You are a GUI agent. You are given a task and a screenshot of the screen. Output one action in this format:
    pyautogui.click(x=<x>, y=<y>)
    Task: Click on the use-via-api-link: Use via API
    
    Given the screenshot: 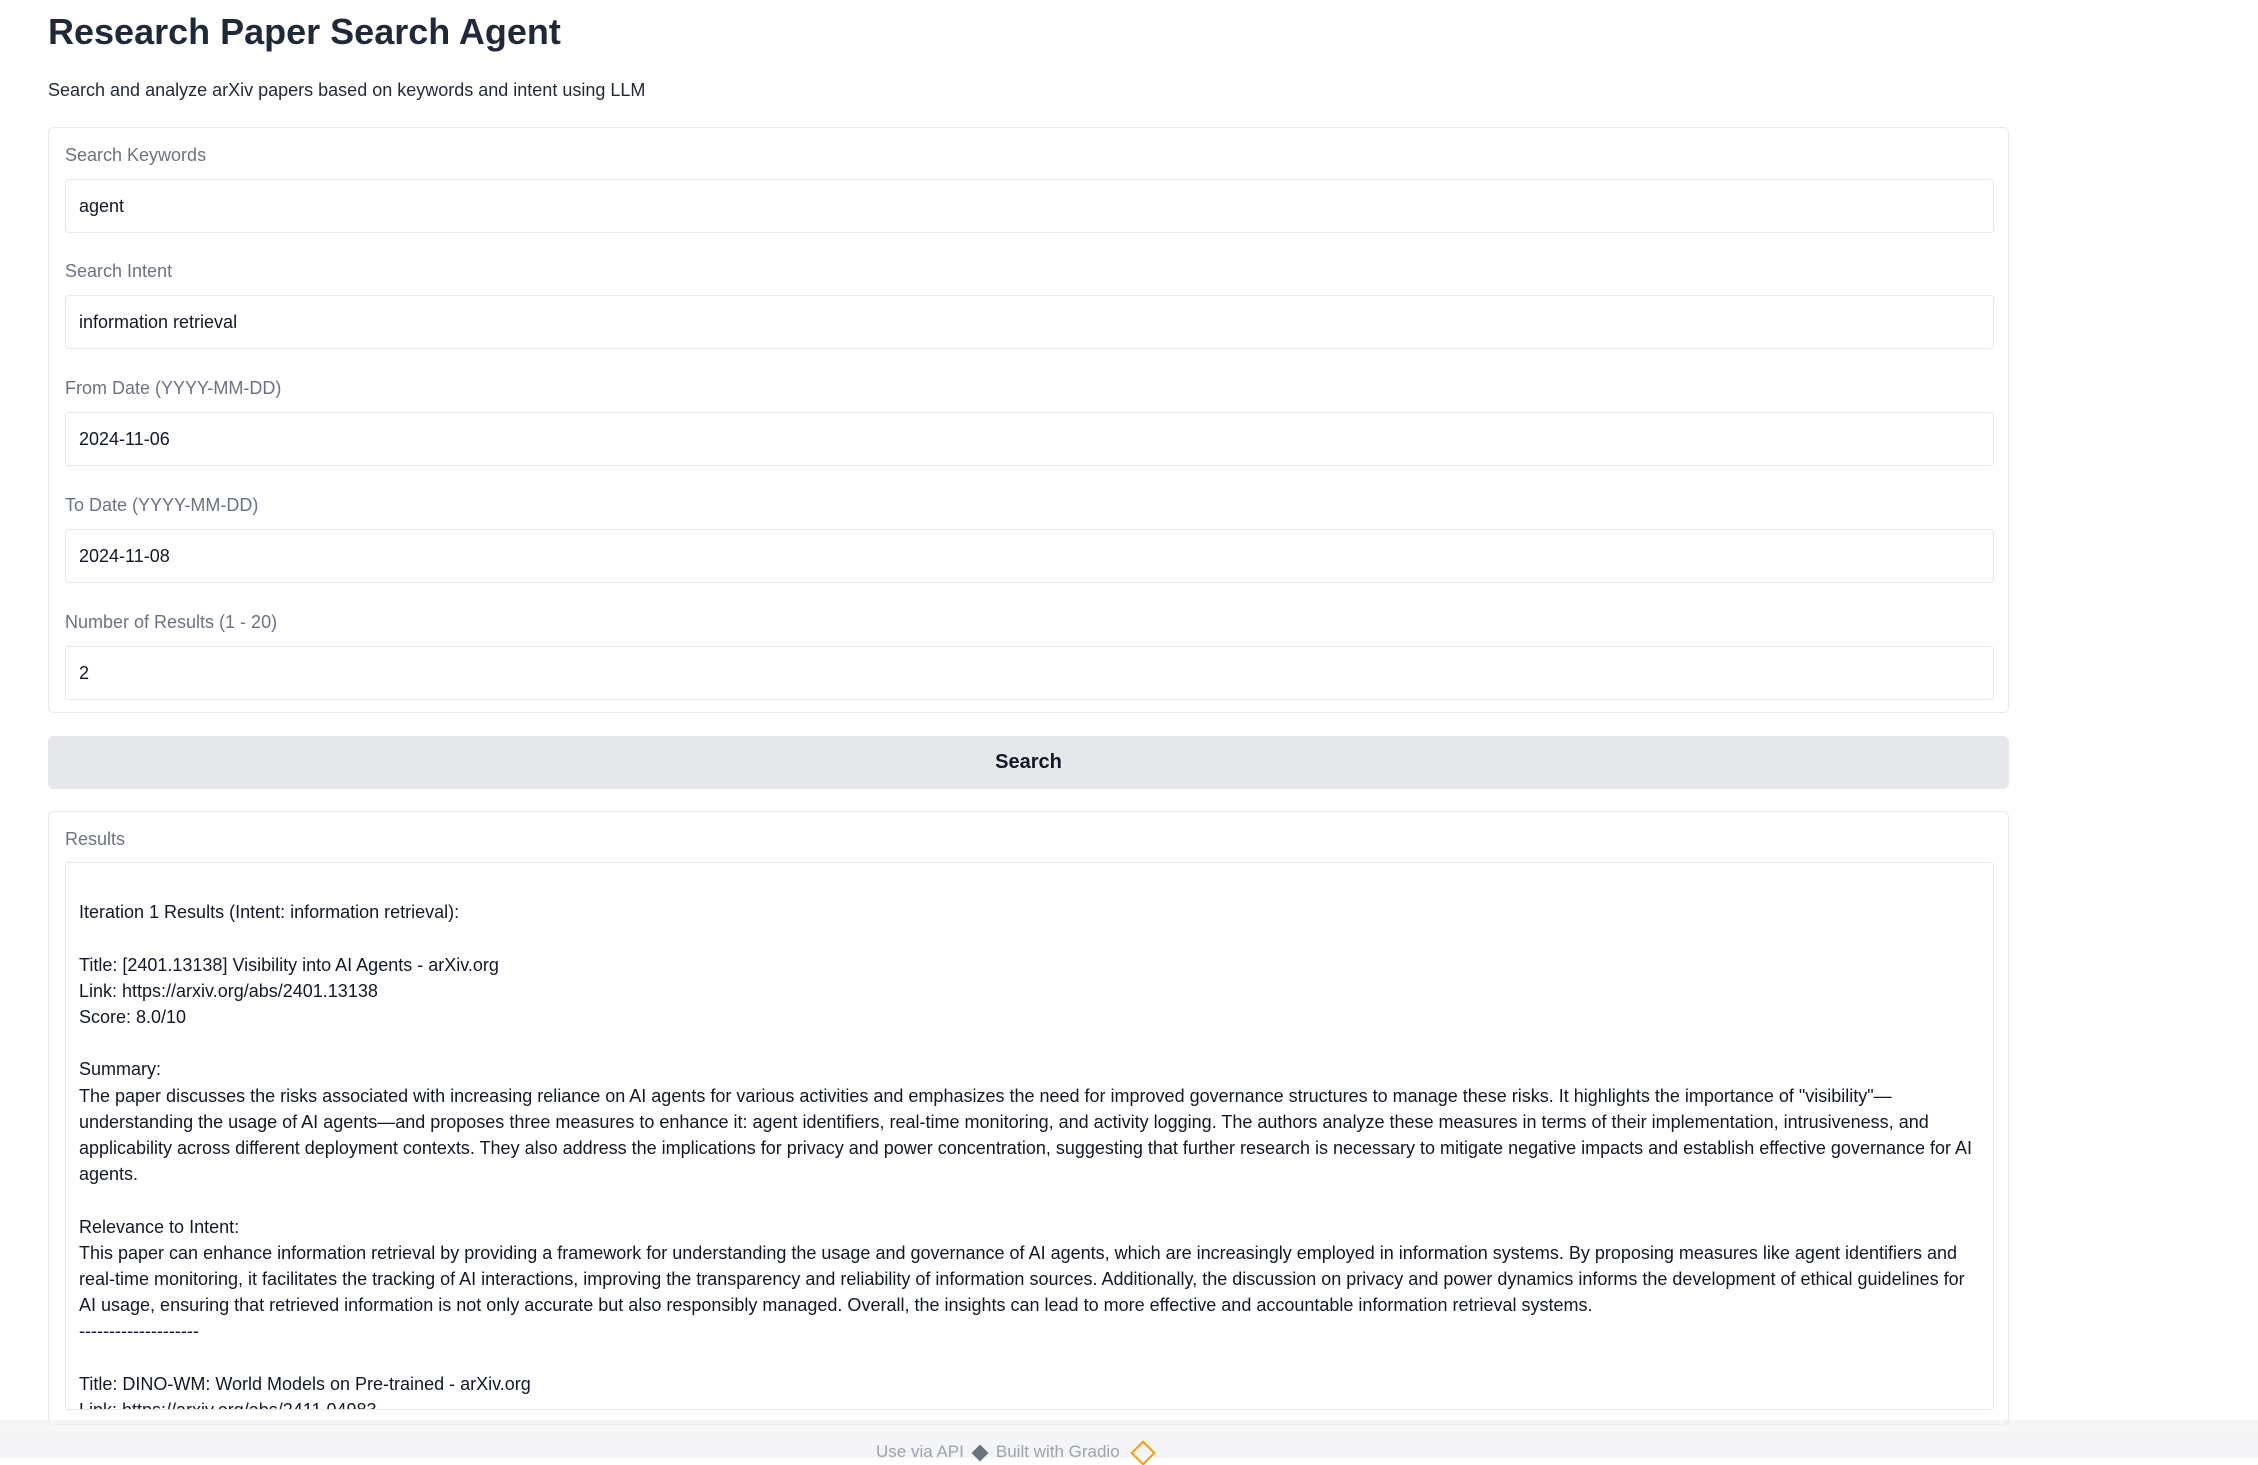 What is the action you would take?
    pyautogui.click(x=920, y=1451)
    